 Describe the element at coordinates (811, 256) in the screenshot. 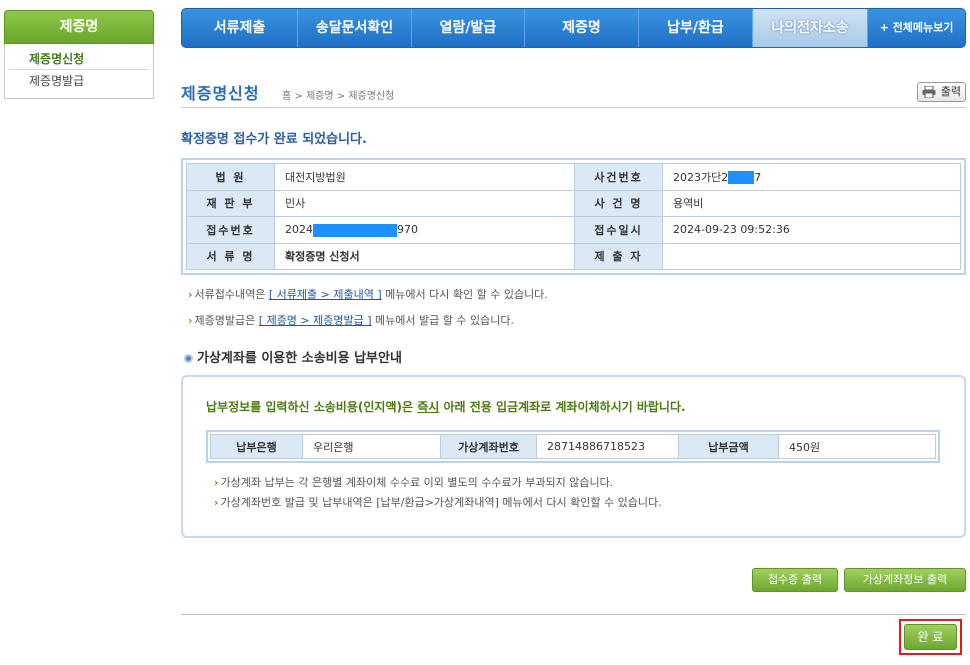

I see `submitter-value` at that location.